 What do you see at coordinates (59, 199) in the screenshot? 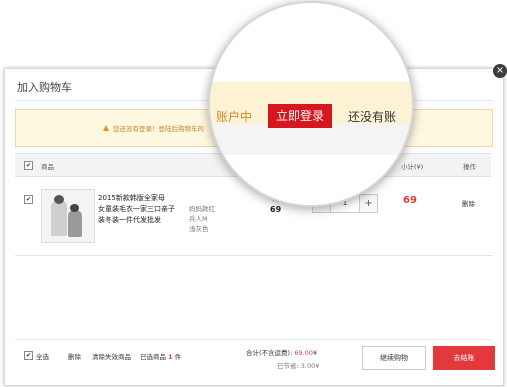
I see `thumbnail-head-adult` at bounding box center [59, 199].